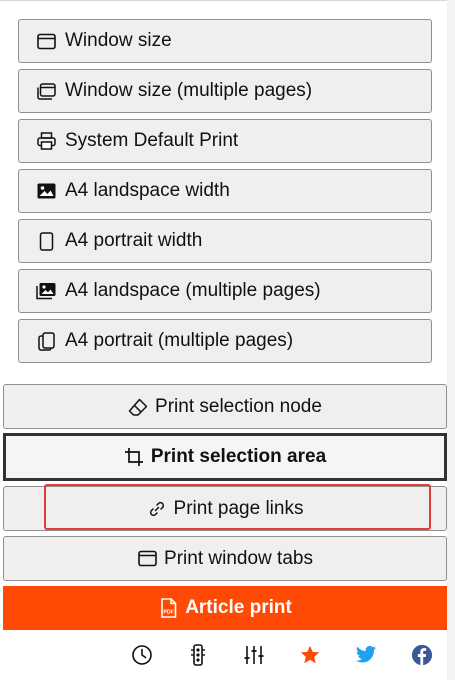  Describe the element at coordinates (46, 341) in the screenshot. I see `pages-stack-icon` at that location.